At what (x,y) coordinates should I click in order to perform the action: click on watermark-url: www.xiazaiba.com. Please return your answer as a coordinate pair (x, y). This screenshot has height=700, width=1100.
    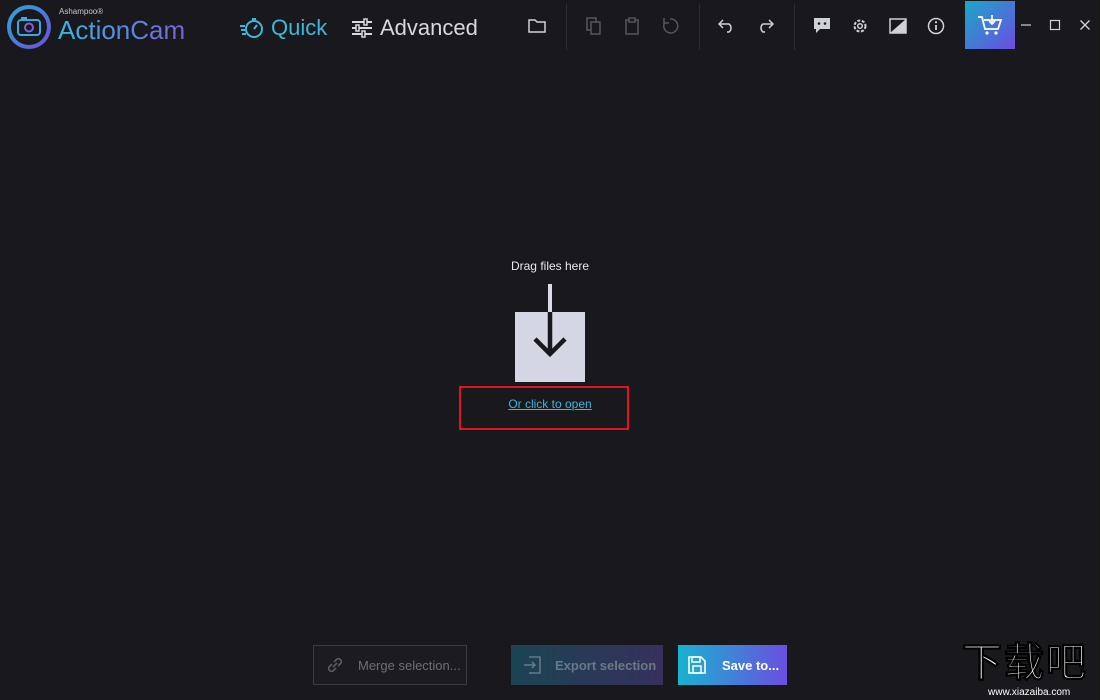
    Looking at the image, I should click on (1029, 692).